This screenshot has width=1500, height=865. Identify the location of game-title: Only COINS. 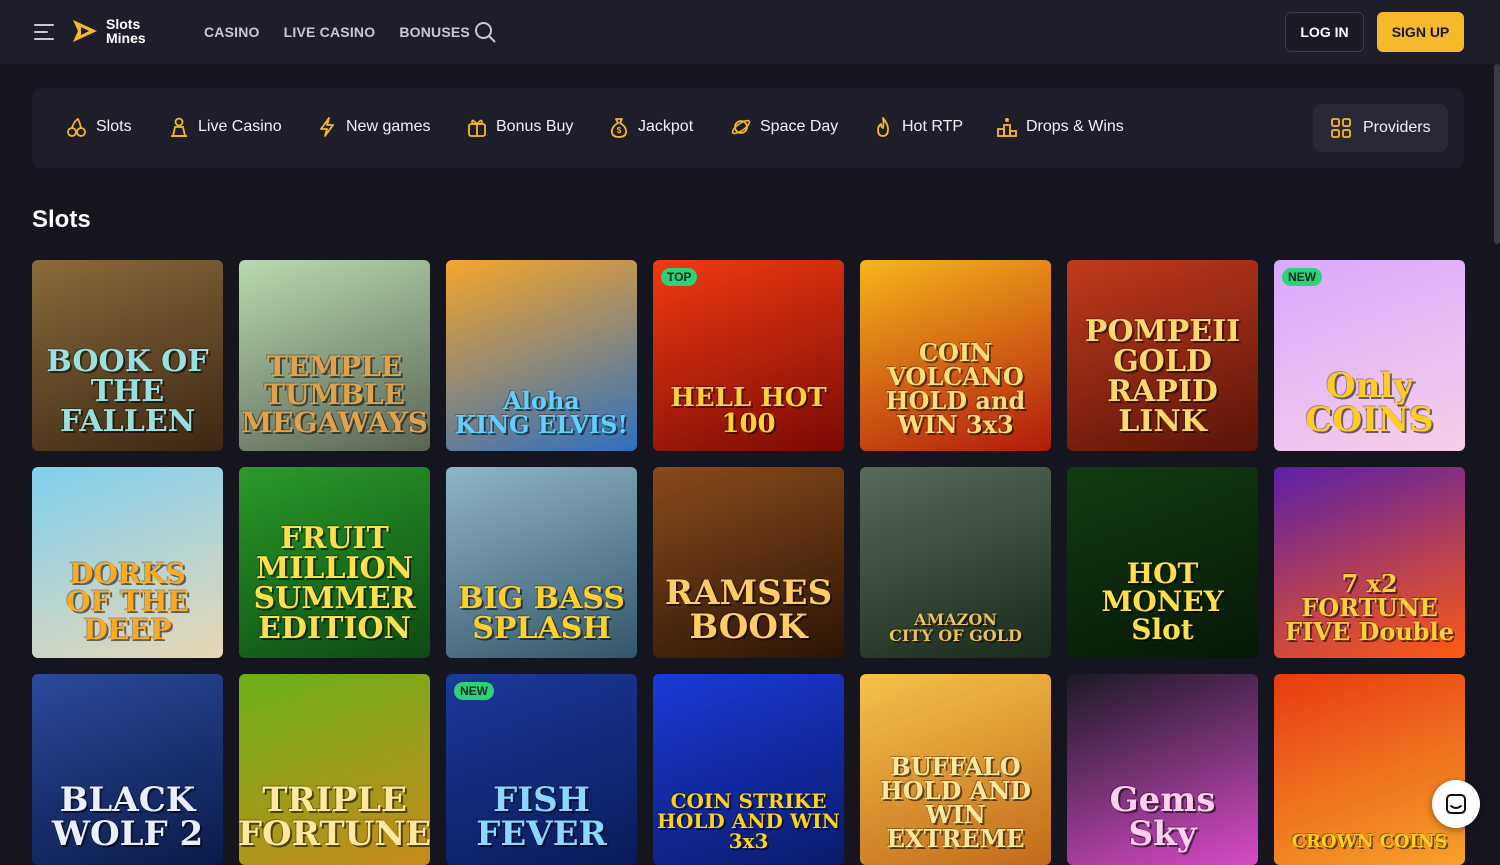
(1369, 403).